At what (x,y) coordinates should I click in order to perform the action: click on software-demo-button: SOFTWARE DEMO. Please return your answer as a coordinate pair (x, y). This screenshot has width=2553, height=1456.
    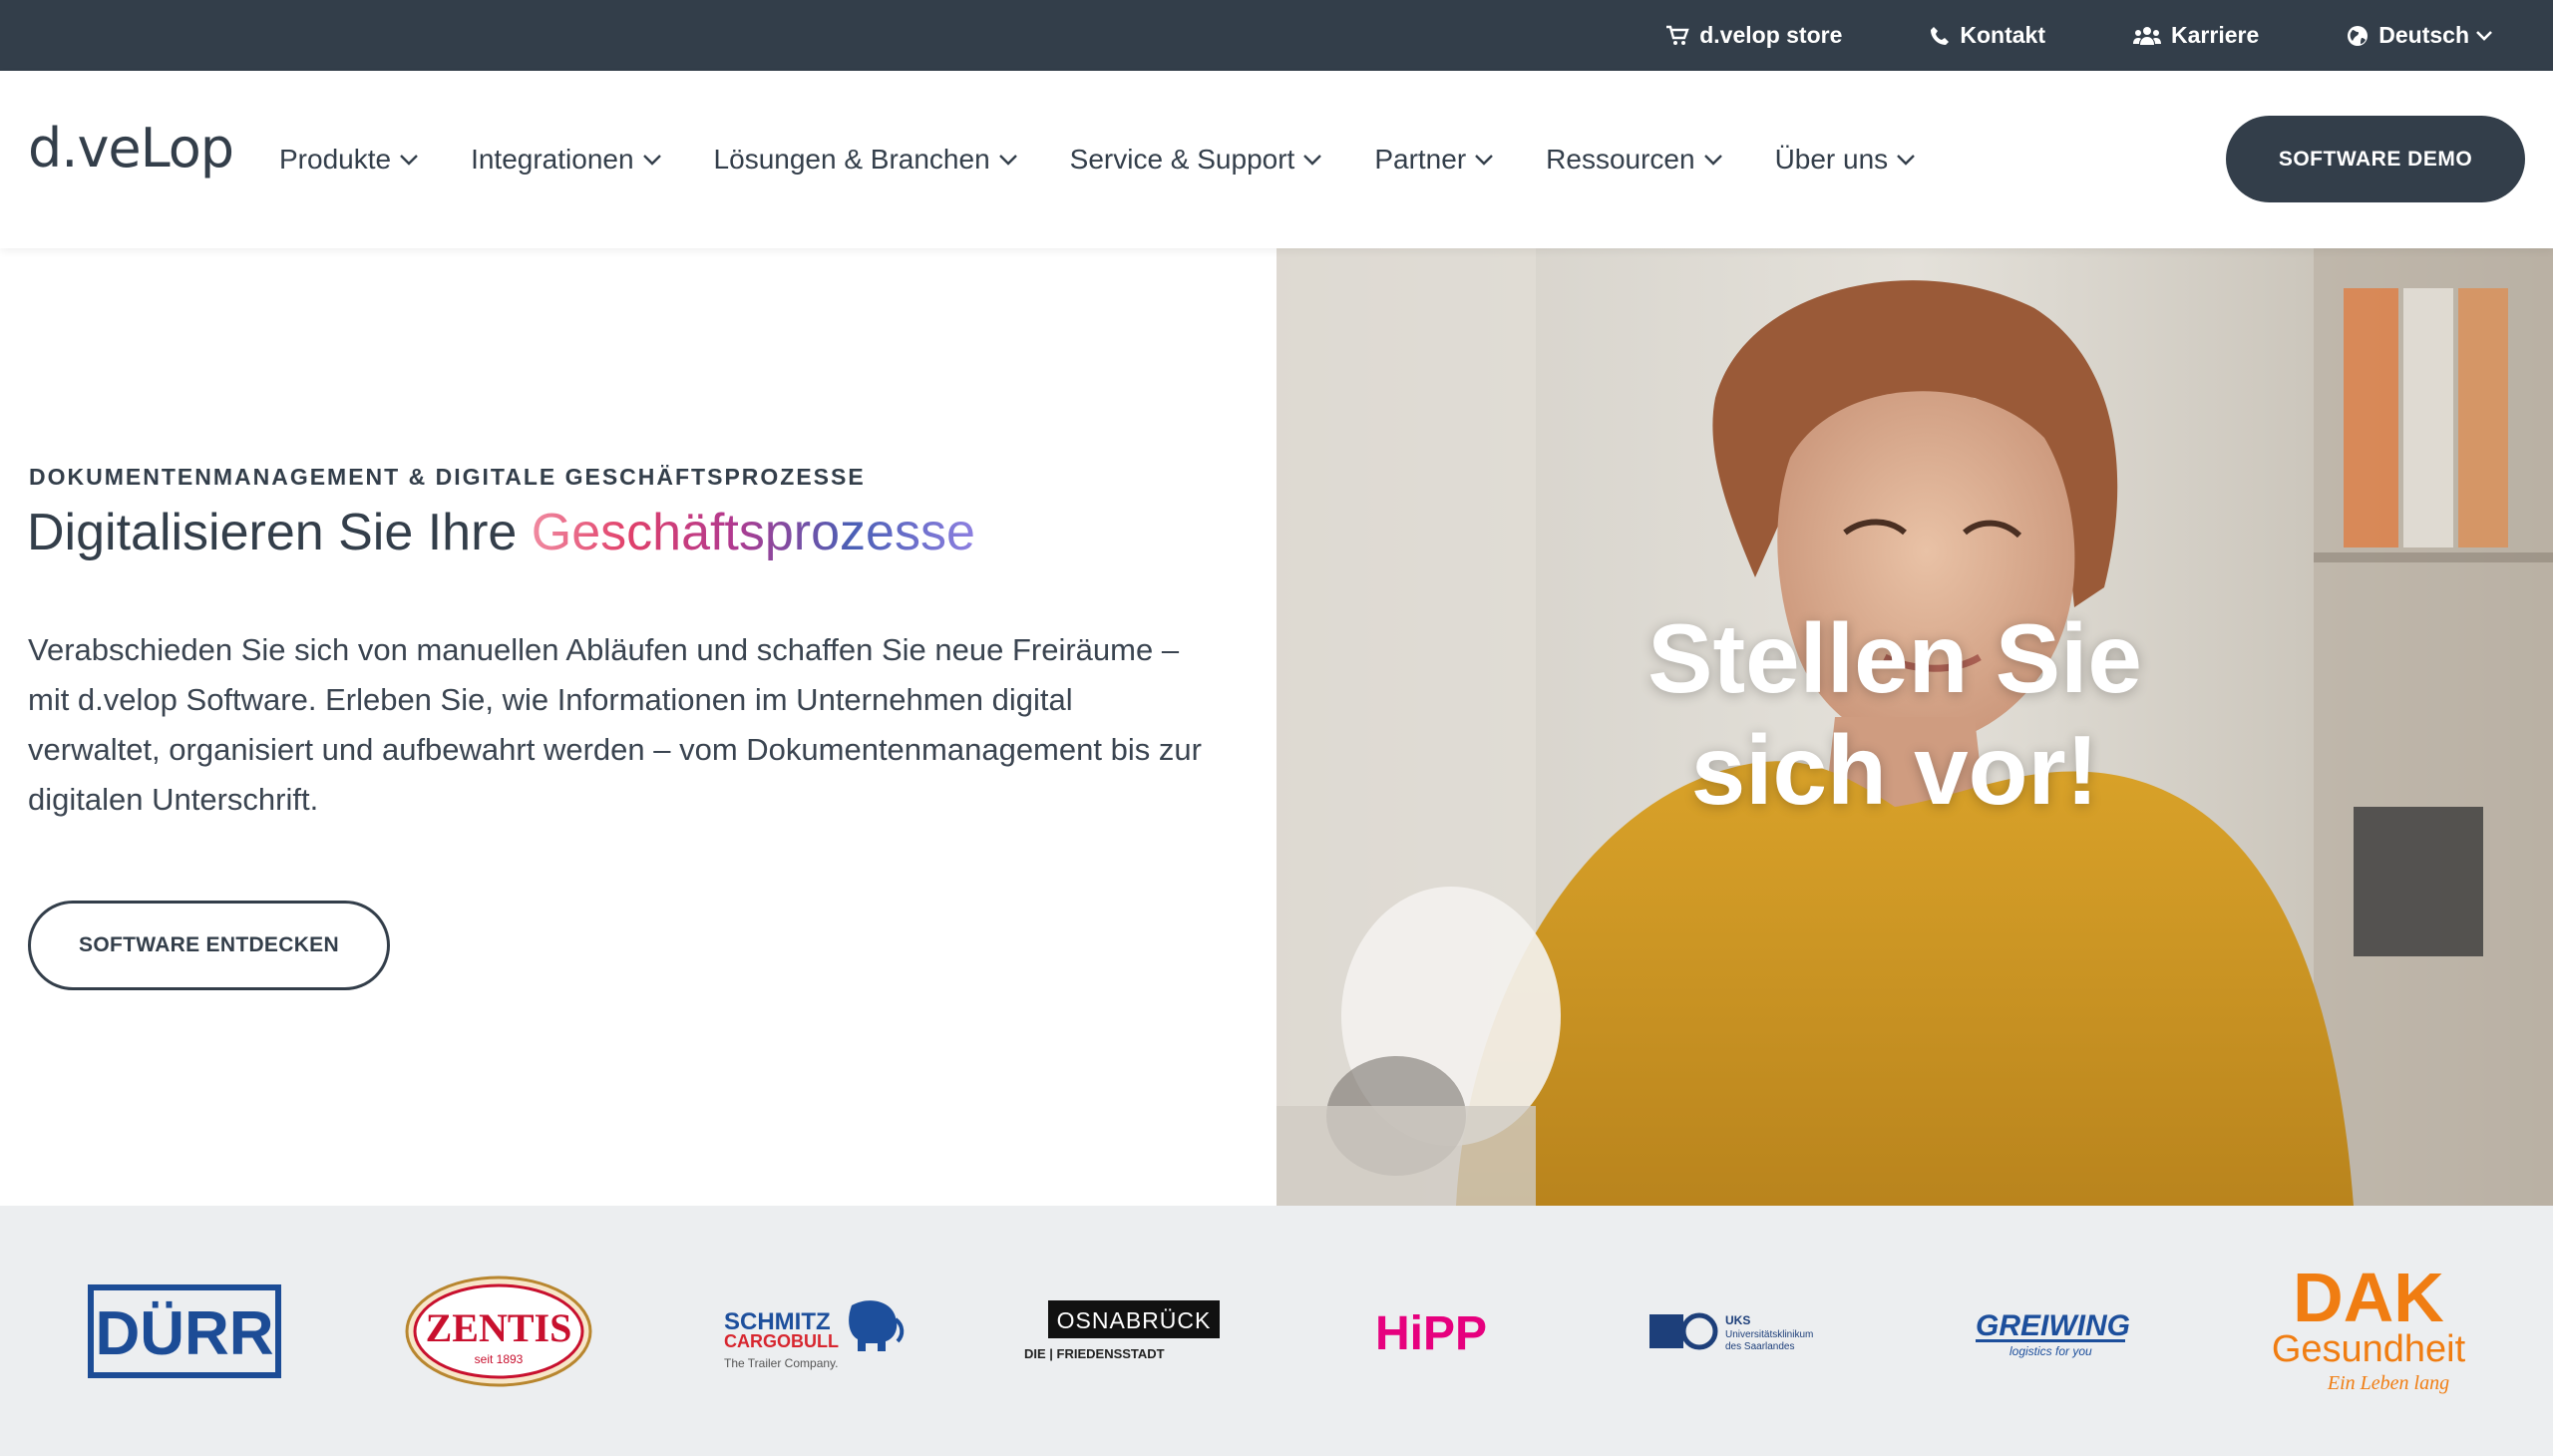
    Looking at the image, I should click on (2376, 159).